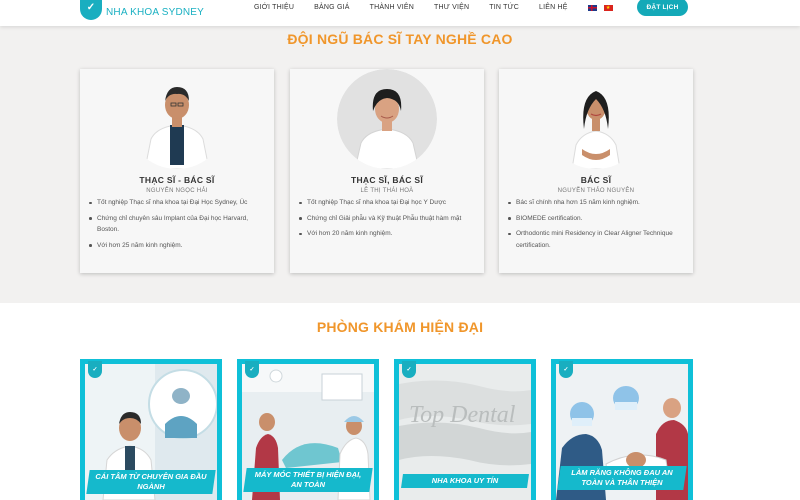  I want to click on nav-item-thanh-vien: THÀNH VIÊN, so click(392, 7).